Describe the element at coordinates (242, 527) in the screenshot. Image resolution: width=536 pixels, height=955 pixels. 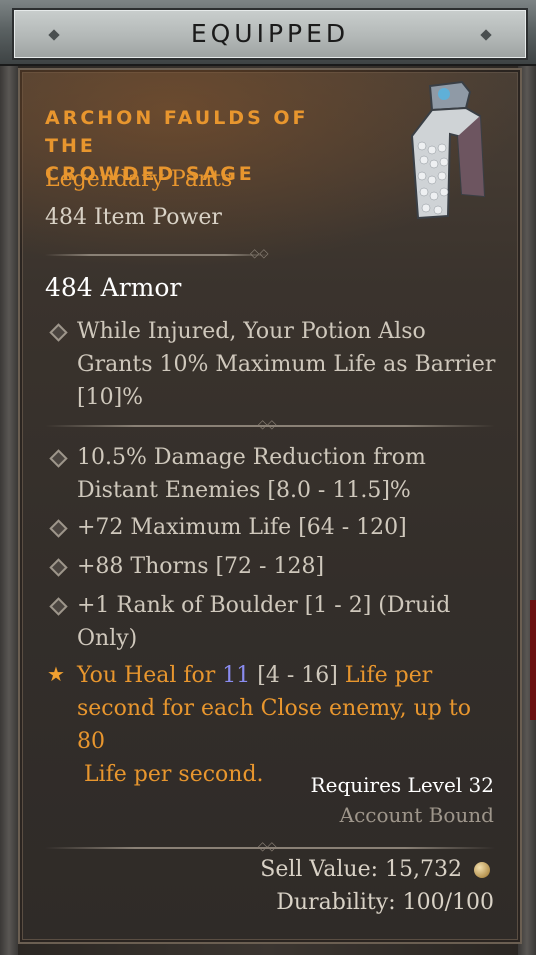
I see `affix-line: +72 Maximum Life [64 - 120]` at that location.